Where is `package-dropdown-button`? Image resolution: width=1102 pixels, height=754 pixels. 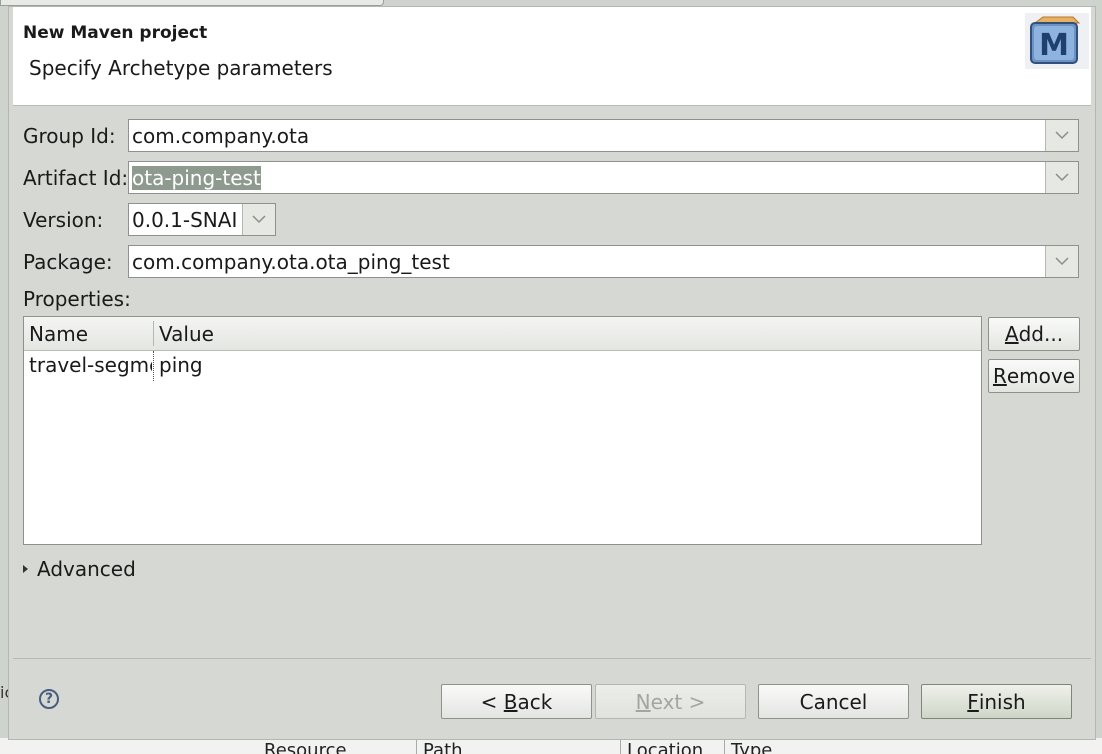
package-dropdown-button is located at coordinates (1061, 261).